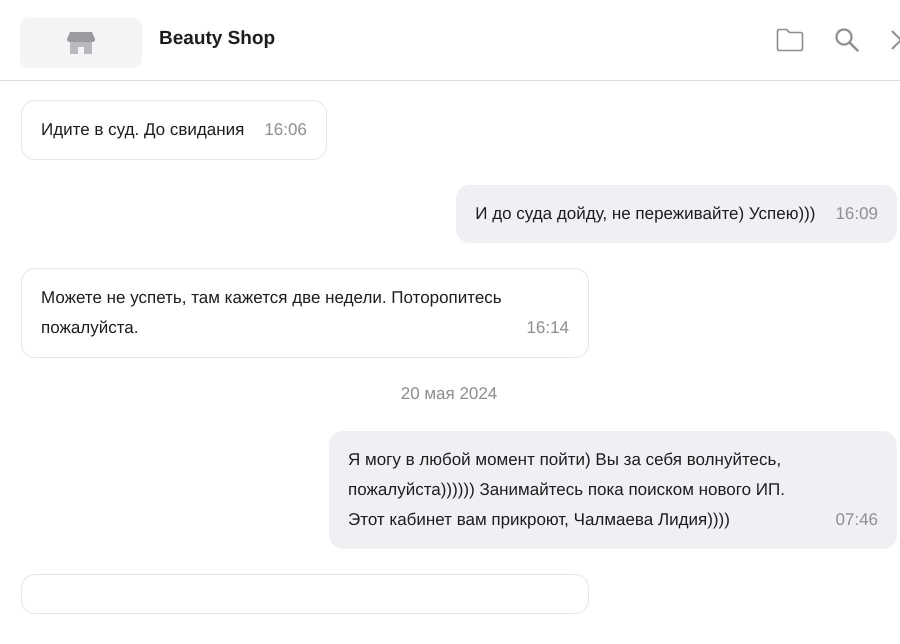  Describe the element at coordinates (790, 40) in the screenshot. I see `folder-icon` at that location.